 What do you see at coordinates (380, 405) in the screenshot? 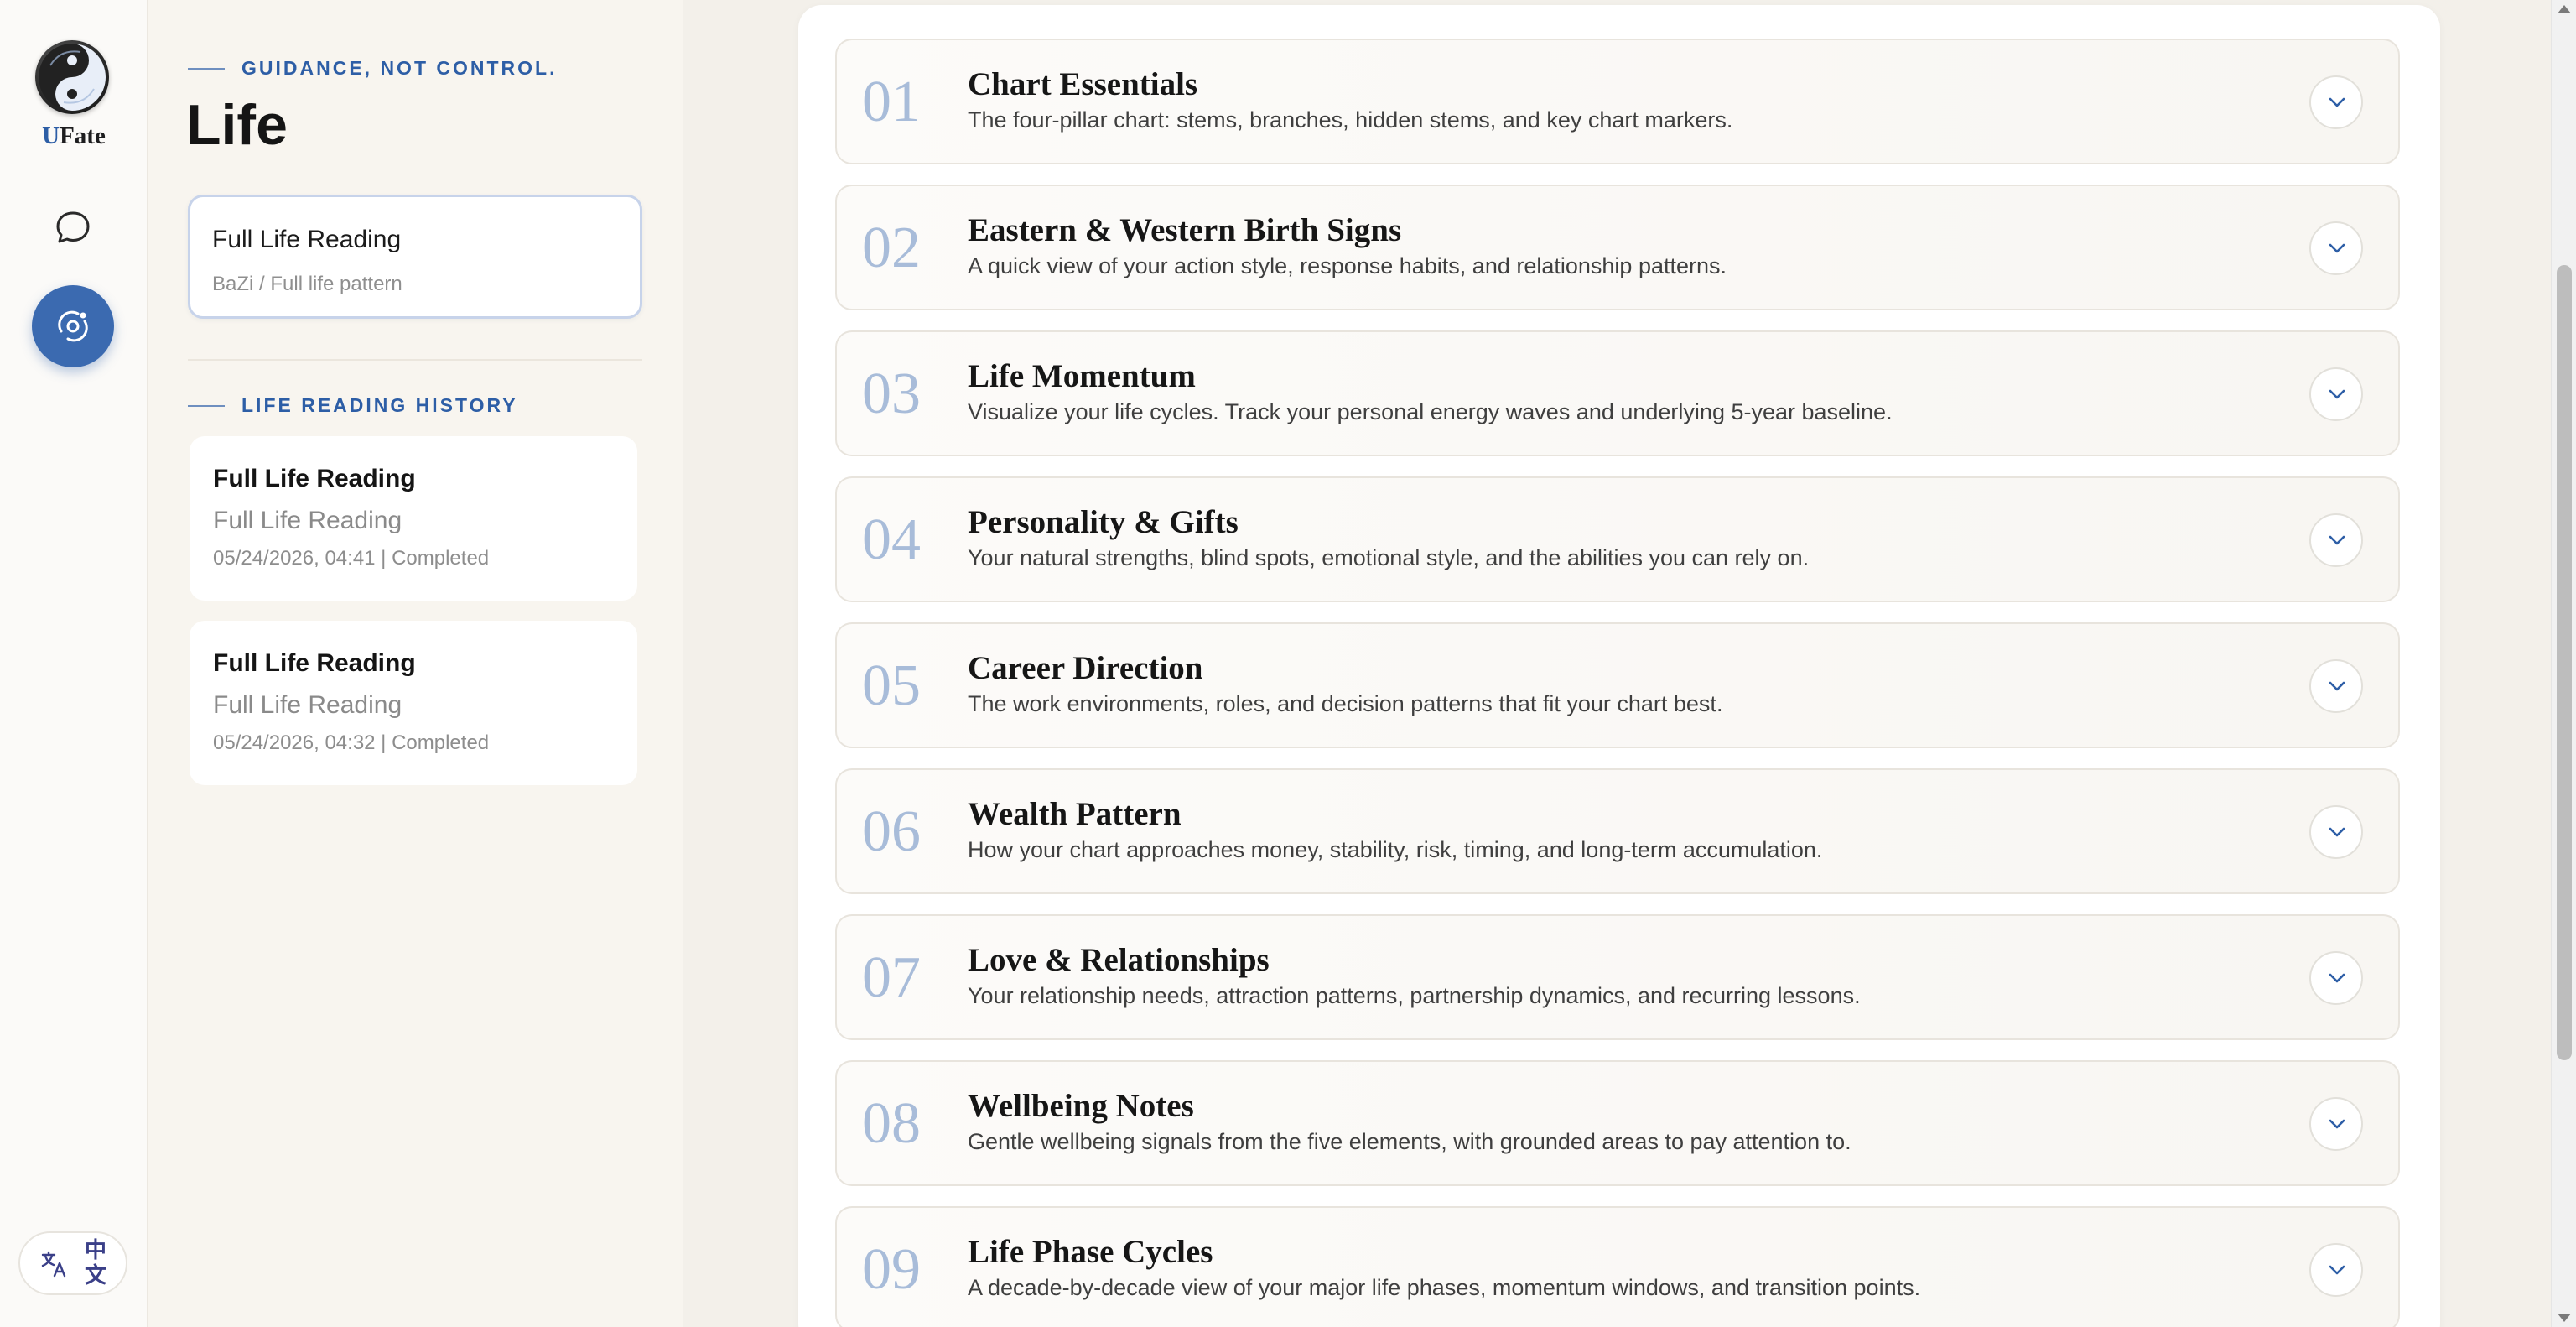
I see `history-heading-text: LIFE READING HISTORY` at bounding box center [380, 405].